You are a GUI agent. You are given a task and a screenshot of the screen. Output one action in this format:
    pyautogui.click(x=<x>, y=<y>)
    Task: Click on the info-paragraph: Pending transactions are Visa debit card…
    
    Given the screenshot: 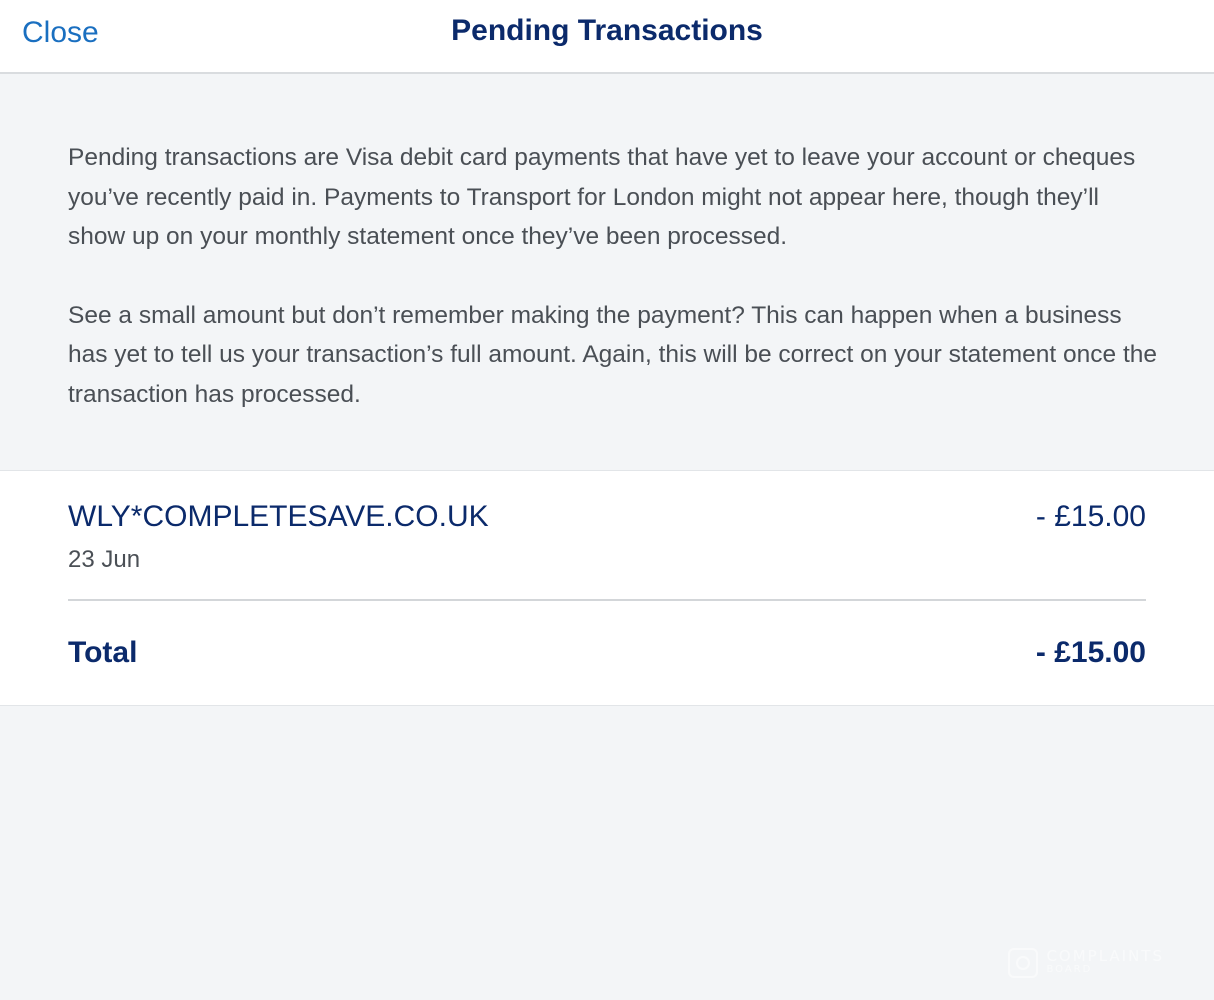 What is the action you would take?
    pyautogui.click(x=602, y=197)
    